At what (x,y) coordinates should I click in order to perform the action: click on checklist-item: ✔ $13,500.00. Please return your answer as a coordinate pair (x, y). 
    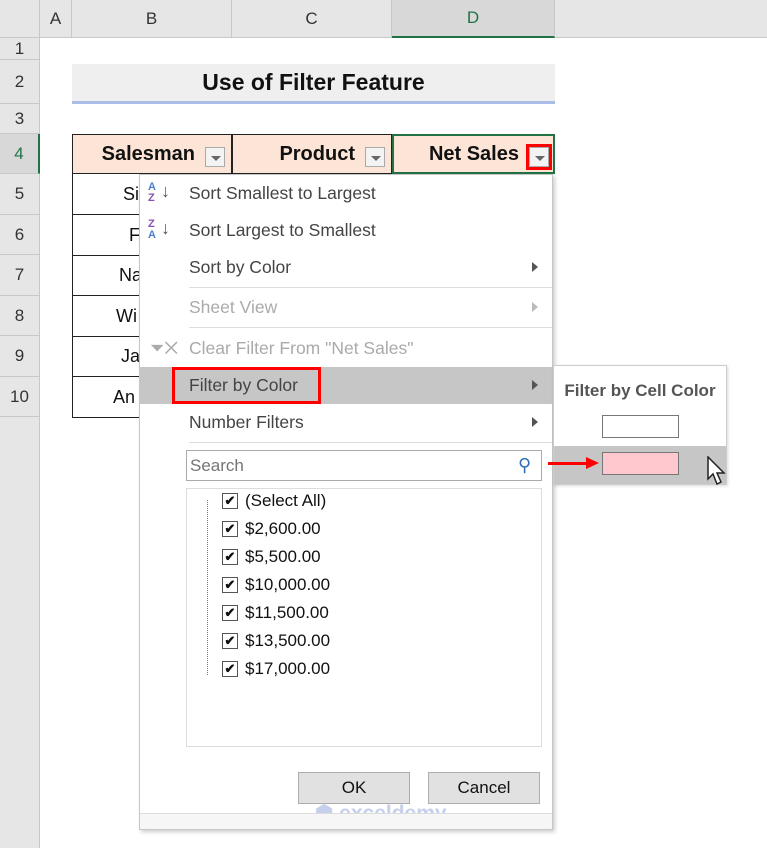
    Looking at the image, I should click on (276, 641).